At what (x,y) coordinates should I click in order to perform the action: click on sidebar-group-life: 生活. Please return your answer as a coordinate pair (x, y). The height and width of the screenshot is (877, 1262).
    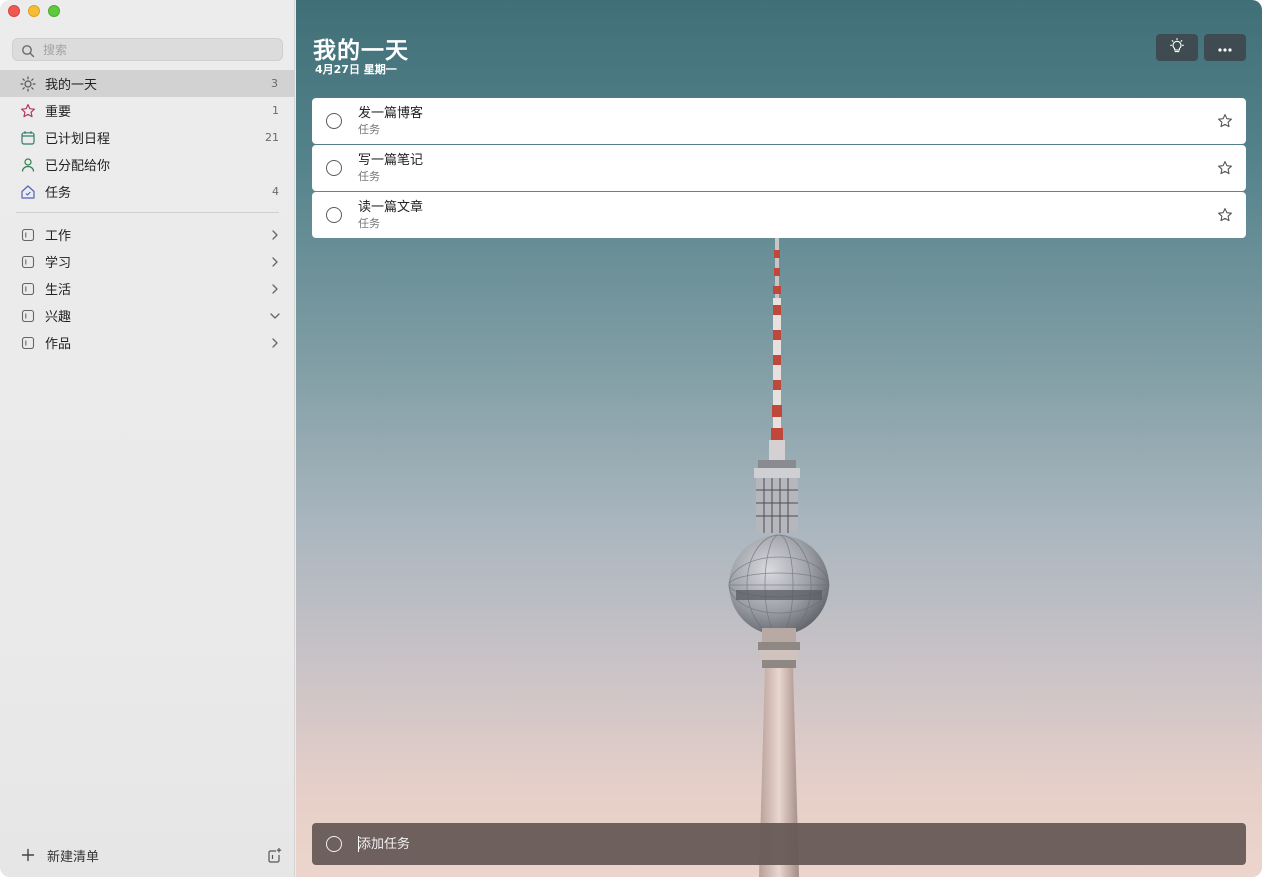
    Looking at the image, I should click on (149, 288).